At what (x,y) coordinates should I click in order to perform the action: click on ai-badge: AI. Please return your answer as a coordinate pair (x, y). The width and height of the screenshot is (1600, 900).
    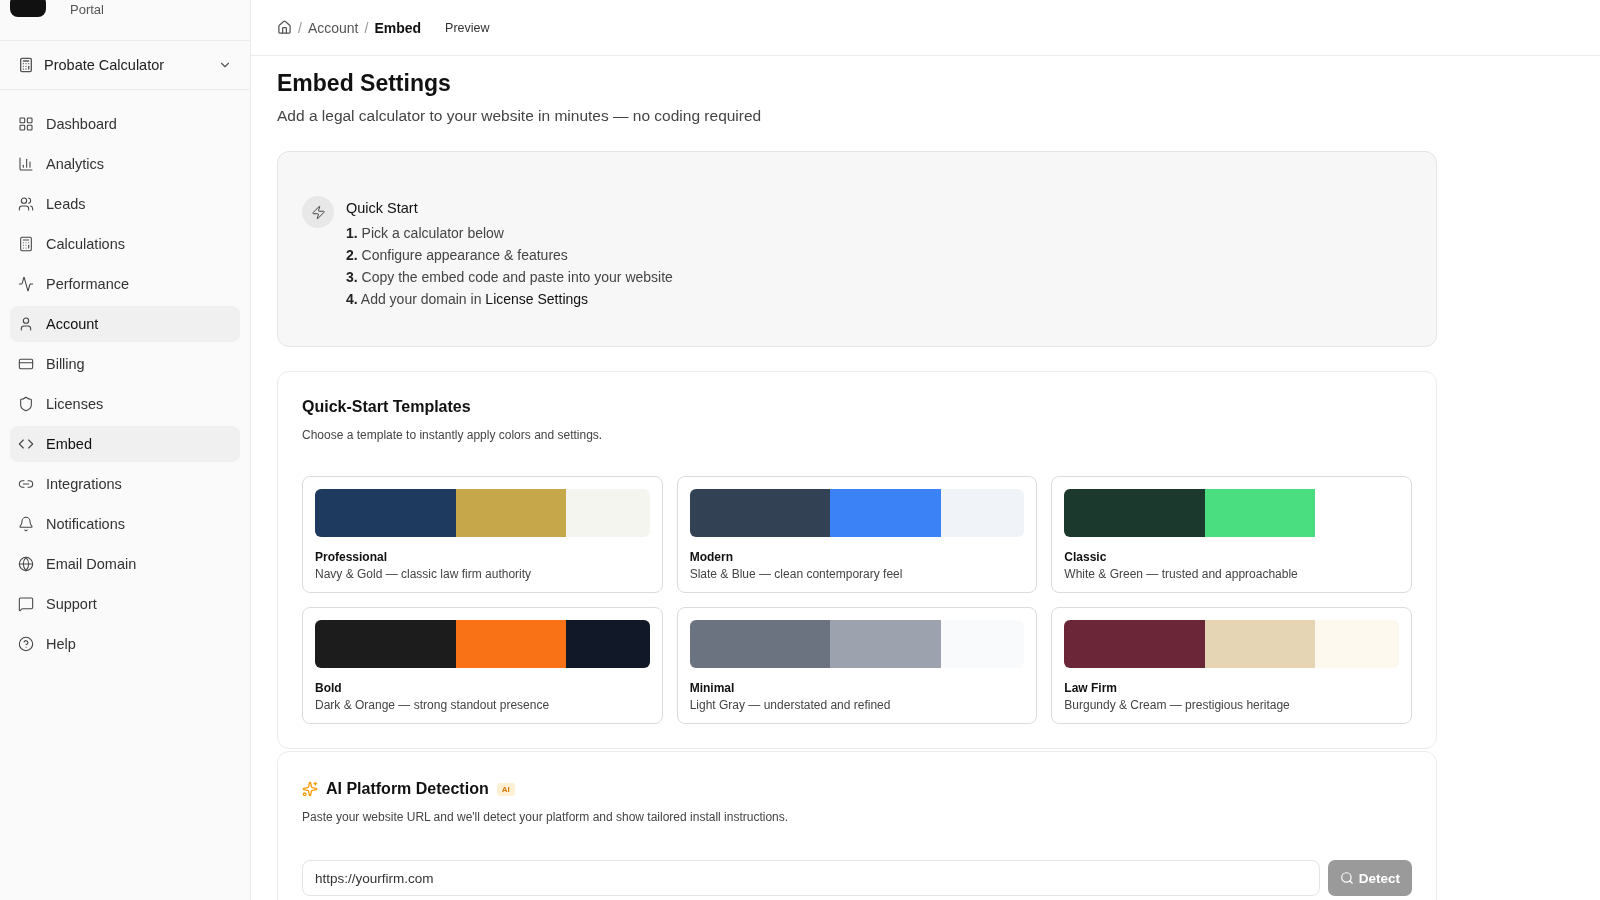
    Looking at the image, I should click on (505, 789).